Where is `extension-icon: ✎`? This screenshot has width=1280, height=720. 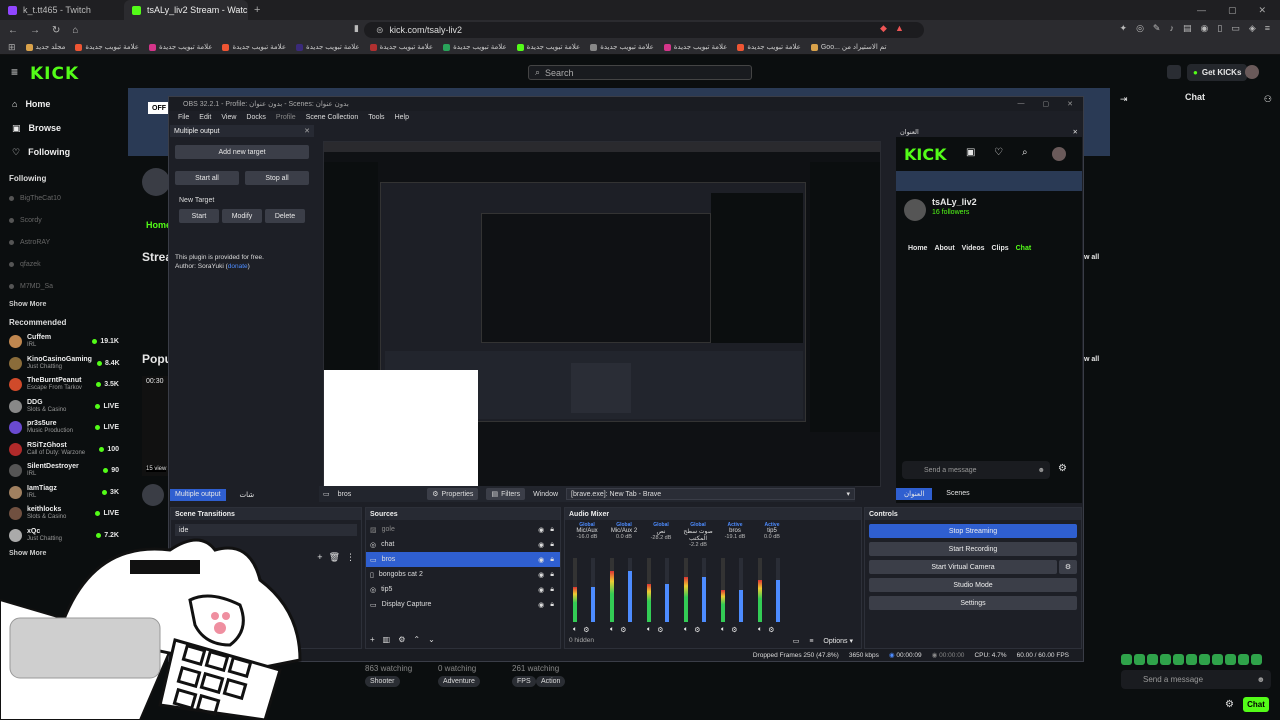
extension-icon: ✎ is located at coordinates (1157, 28).